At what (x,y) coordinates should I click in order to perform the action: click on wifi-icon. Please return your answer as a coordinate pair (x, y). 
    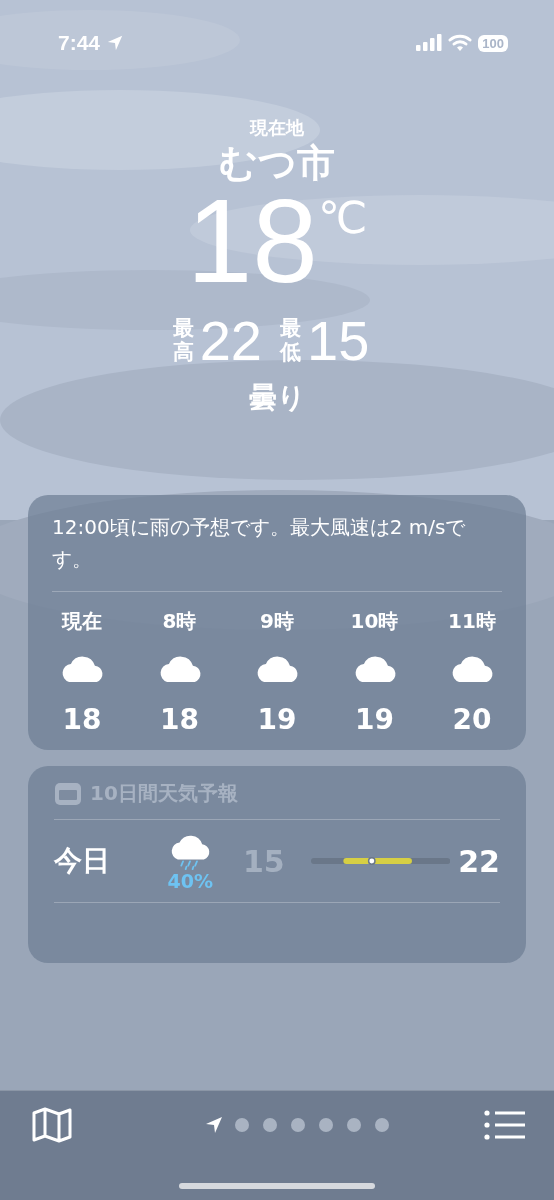
    Looking at the image, I should click on (460, 43).